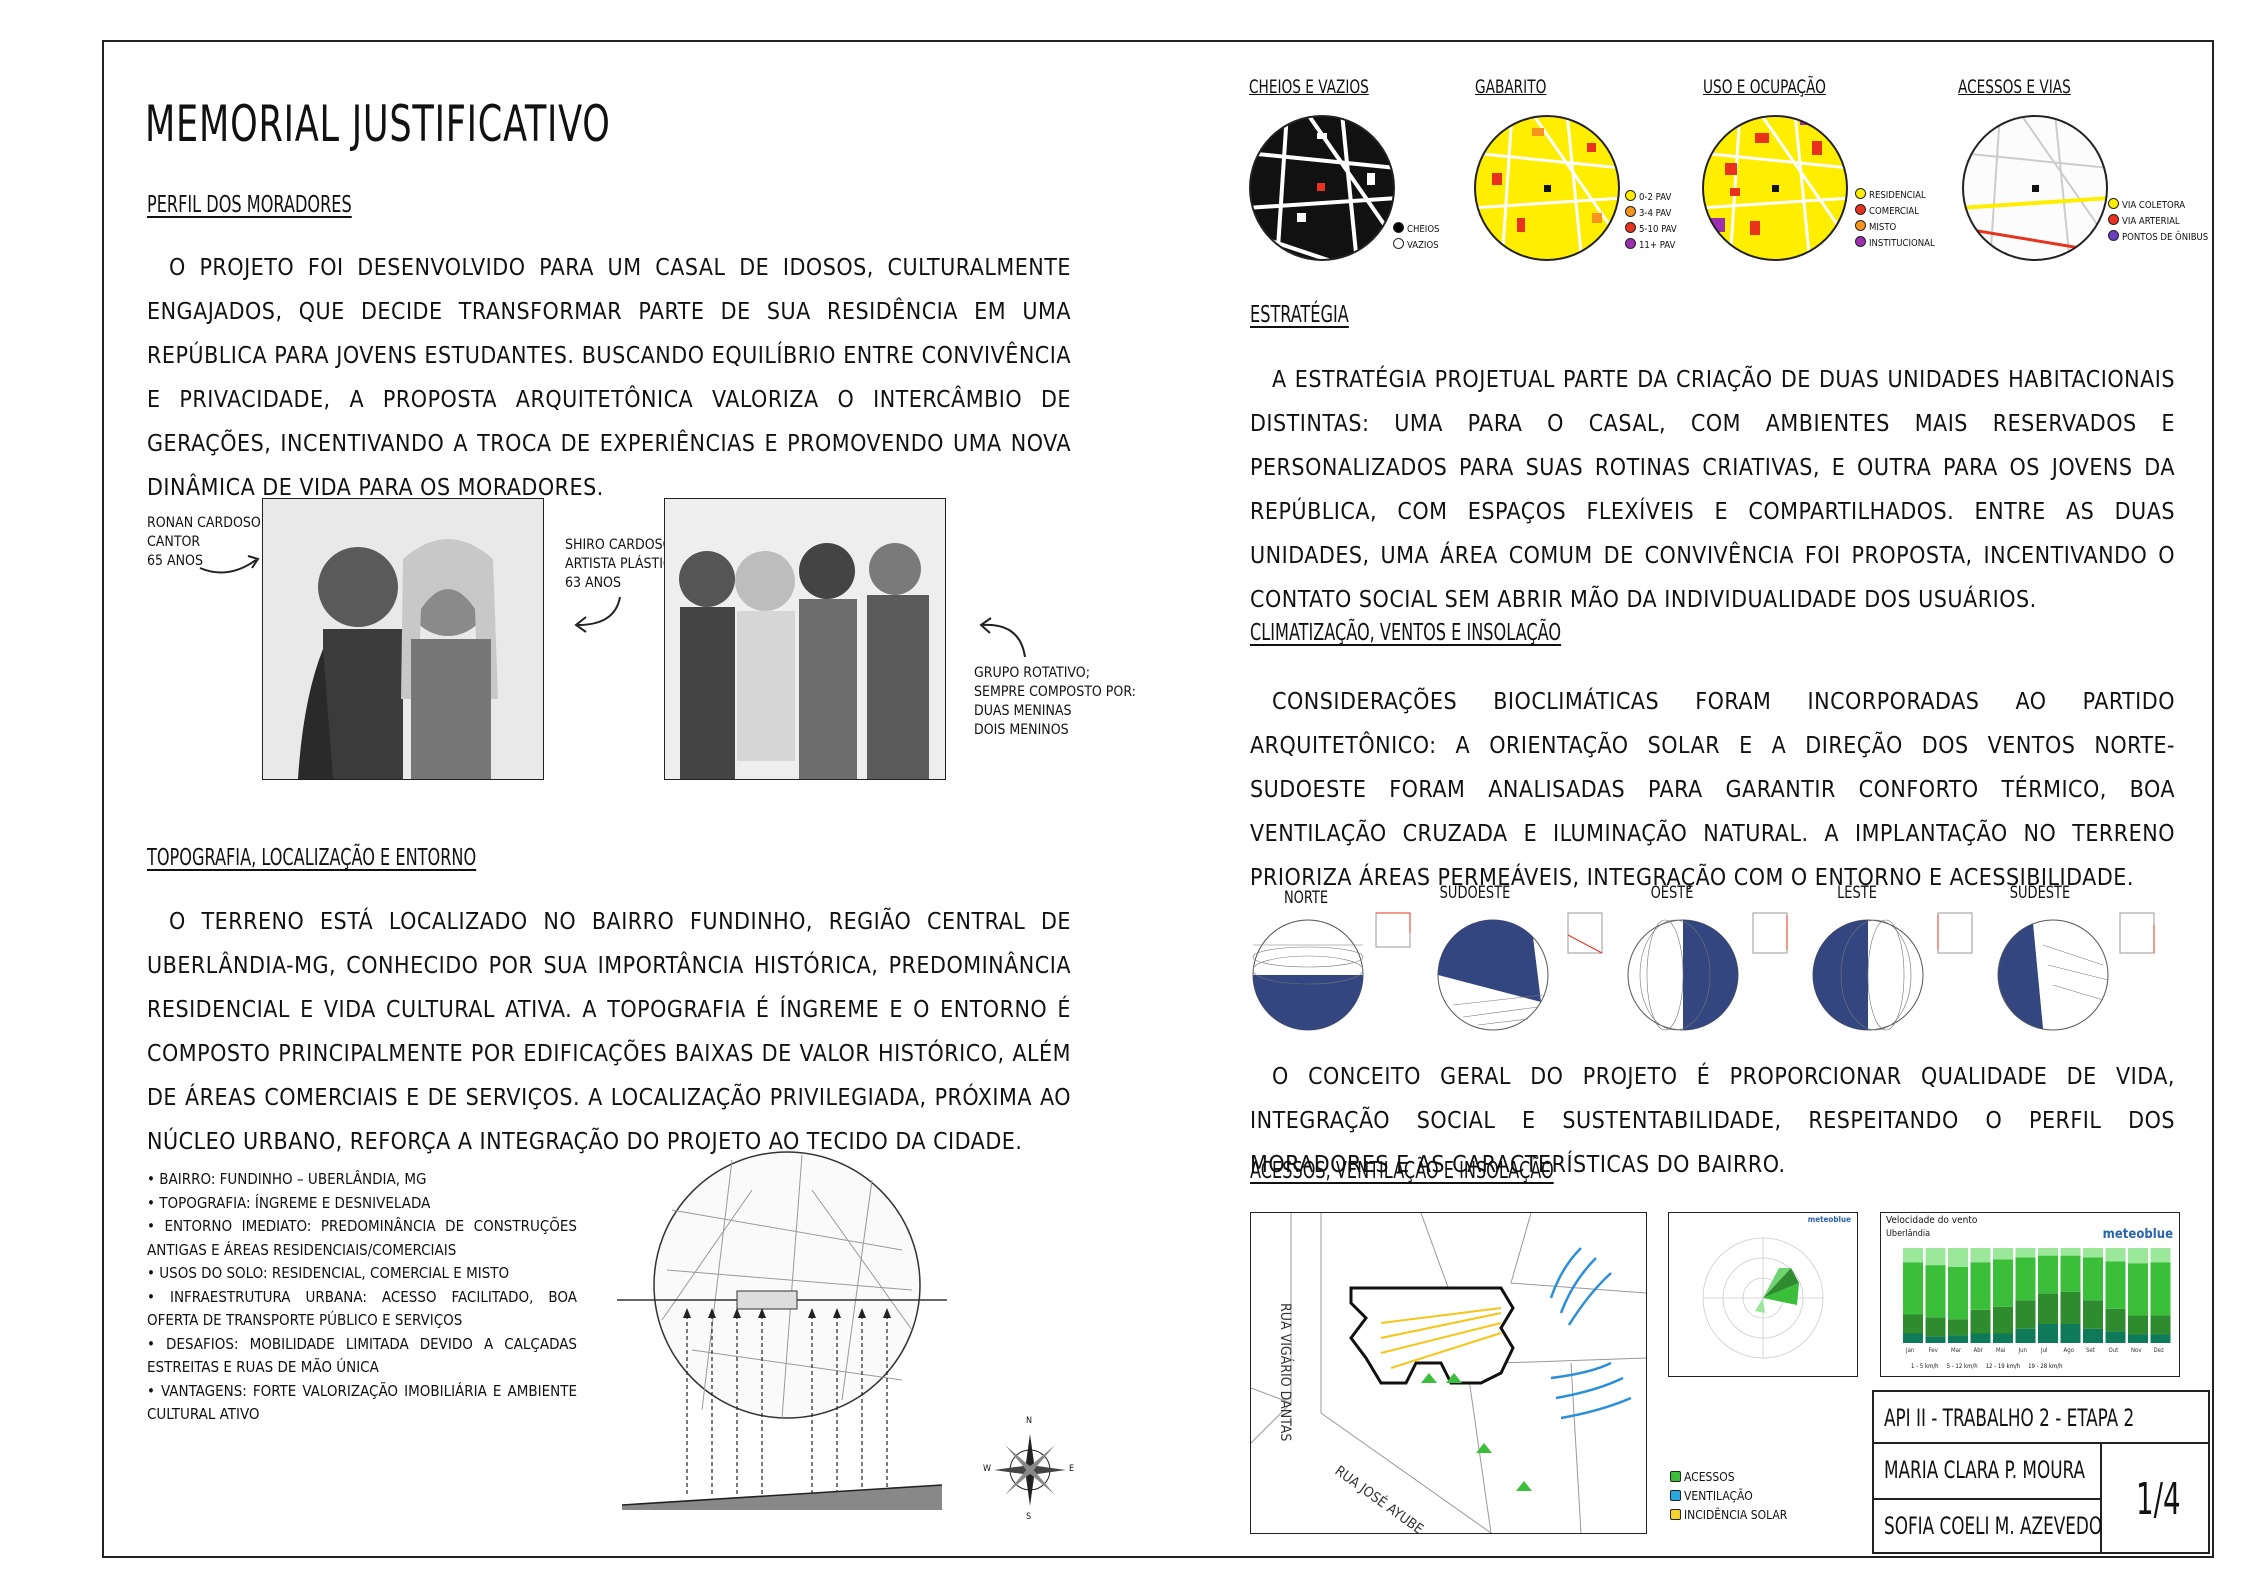 Image resolution: width=2245 pixels, height=1587 pixels. What do you see at coordinates (378, 124) in the screenshot?
I see `page-title: MEMORIAL JUSTIFICATIVO` at bounding box center [378, 124].